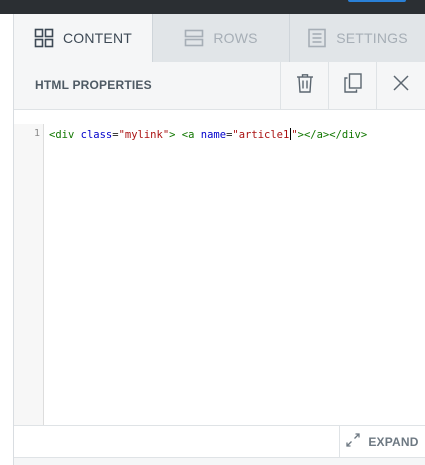  I want to click on top-accent-button, so click(377, 1).